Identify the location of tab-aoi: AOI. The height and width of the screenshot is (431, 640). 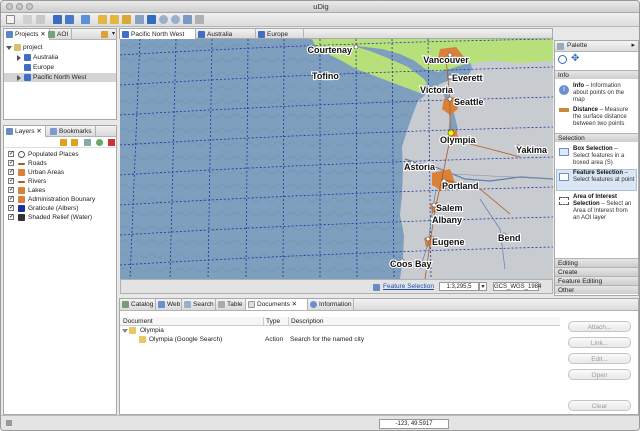
(59, 34).